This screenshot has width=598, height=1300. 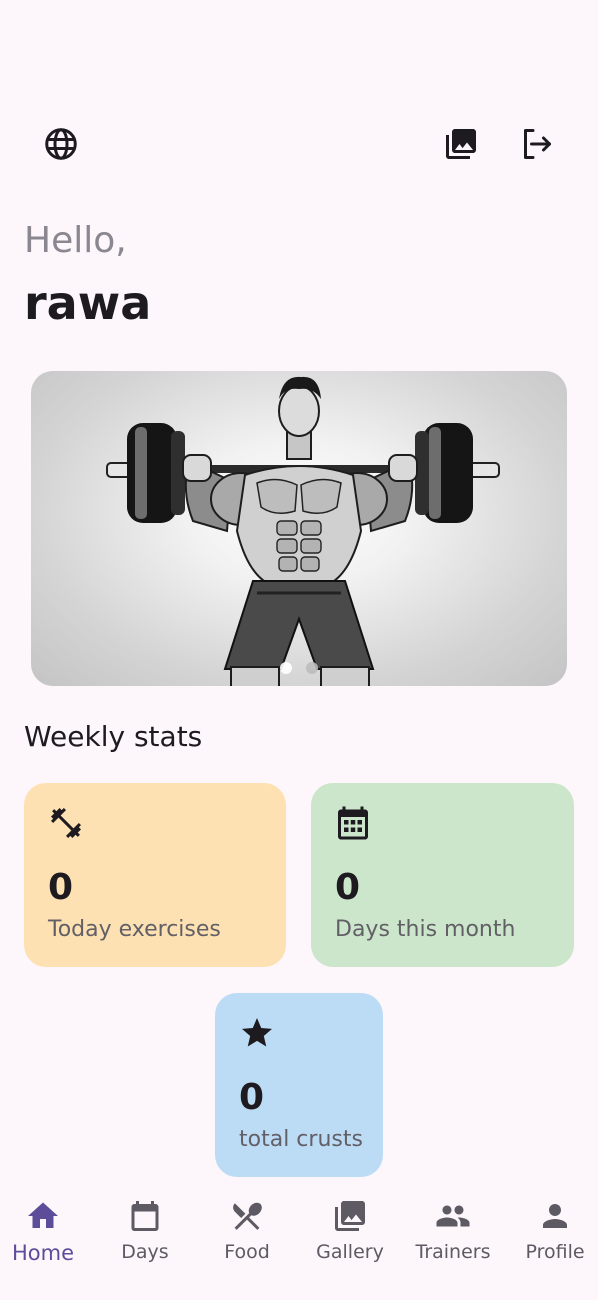 I want to click on nav-label-home: Home, so click(x=42, y=1253).